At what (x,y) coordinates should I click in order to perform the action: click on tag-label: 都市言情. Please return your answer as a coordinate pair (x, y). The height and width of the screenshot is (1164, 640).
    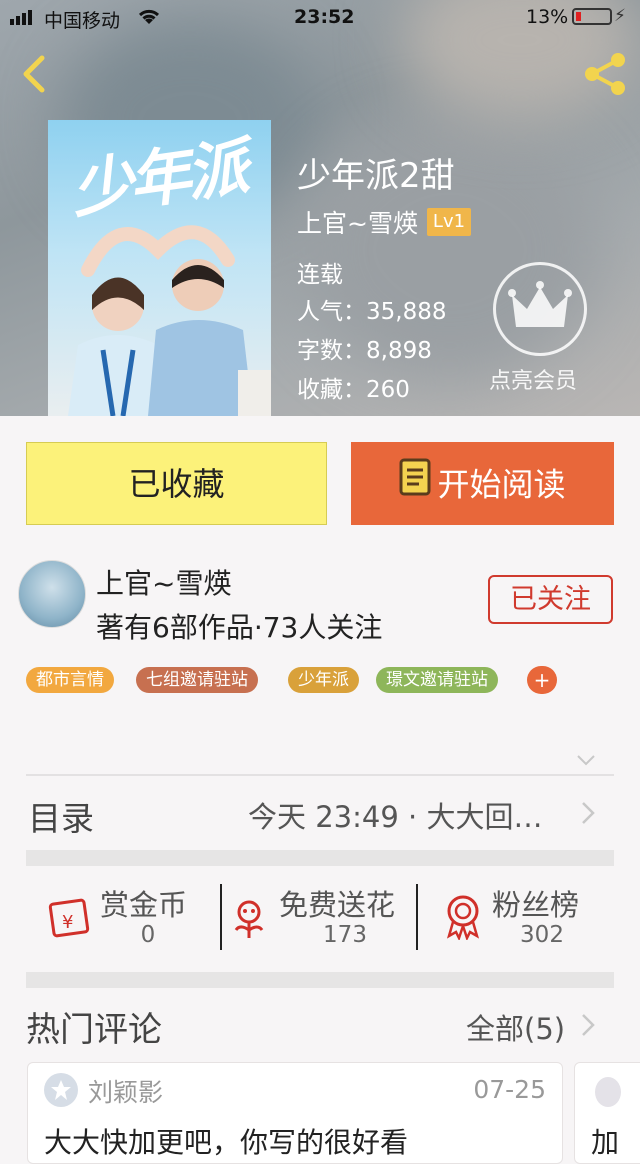
    Looking at the image, I should click on (70, 680).